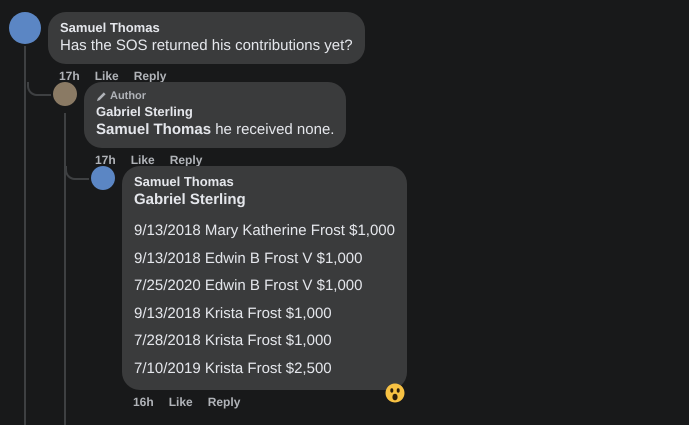 The width and height of the screenshot is (689, 425). What do you see at coordinates (249, 286) in the screenshot?
I see `comment-line: 7/25/2020 Edwin B Frost V $1,000` at bounding box center [249, 286].